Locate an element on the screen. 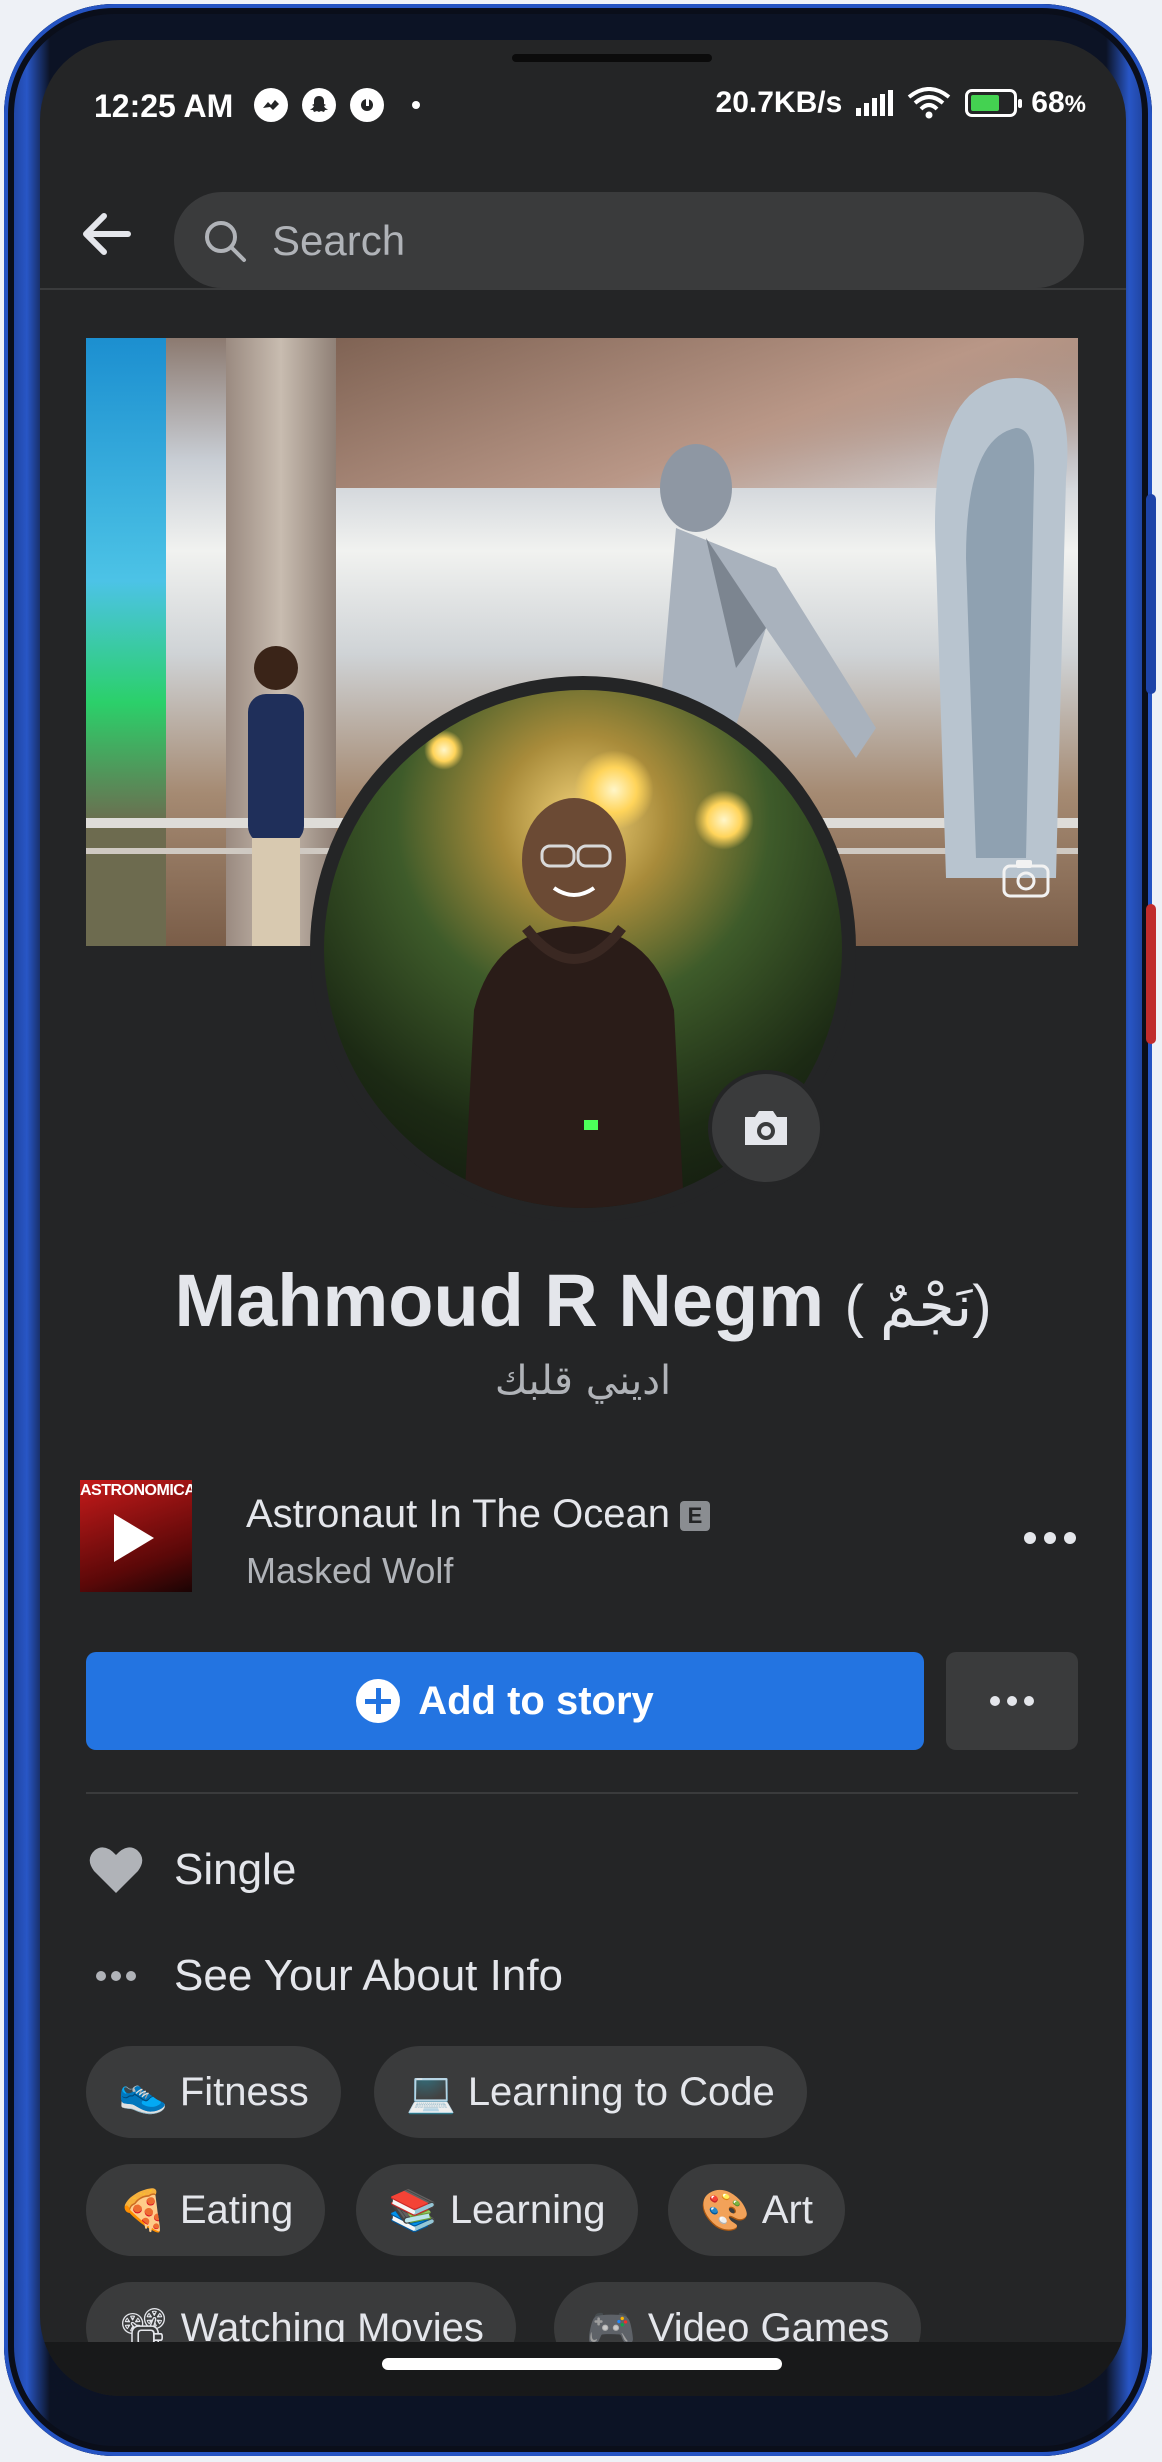 The height and width of the screenshot is (2462, 1162). add-to-story-label: Add to story is located at coordinates (536, 1700).